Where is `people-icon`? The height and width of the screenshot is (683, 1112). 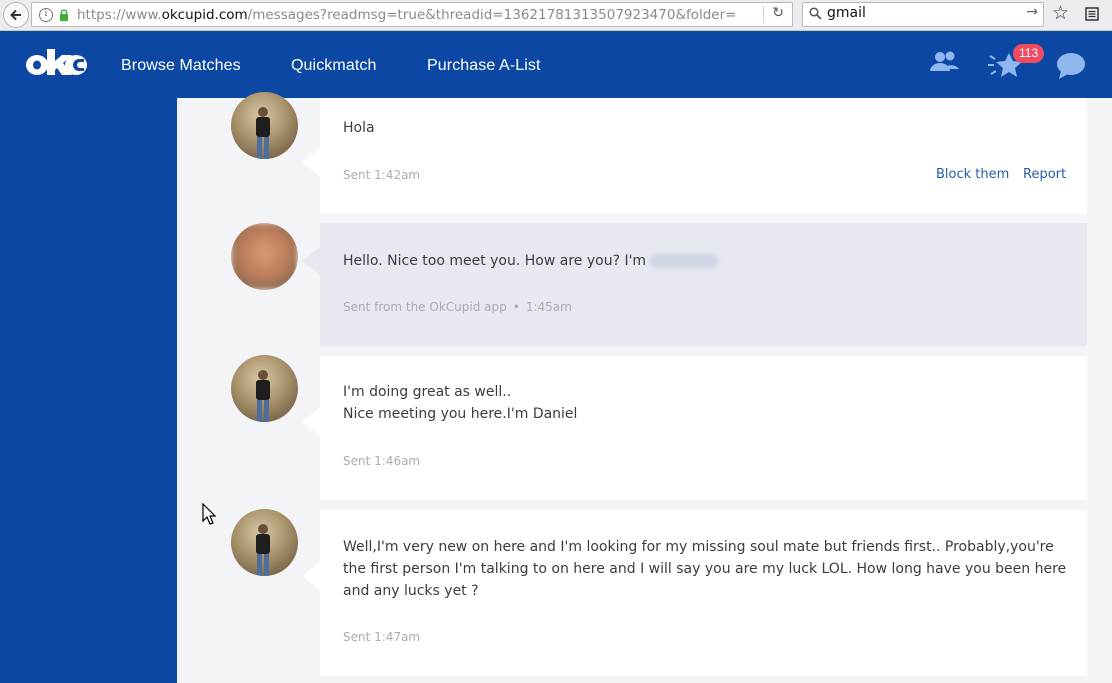
people-icon is located at coordinates (944, 63).